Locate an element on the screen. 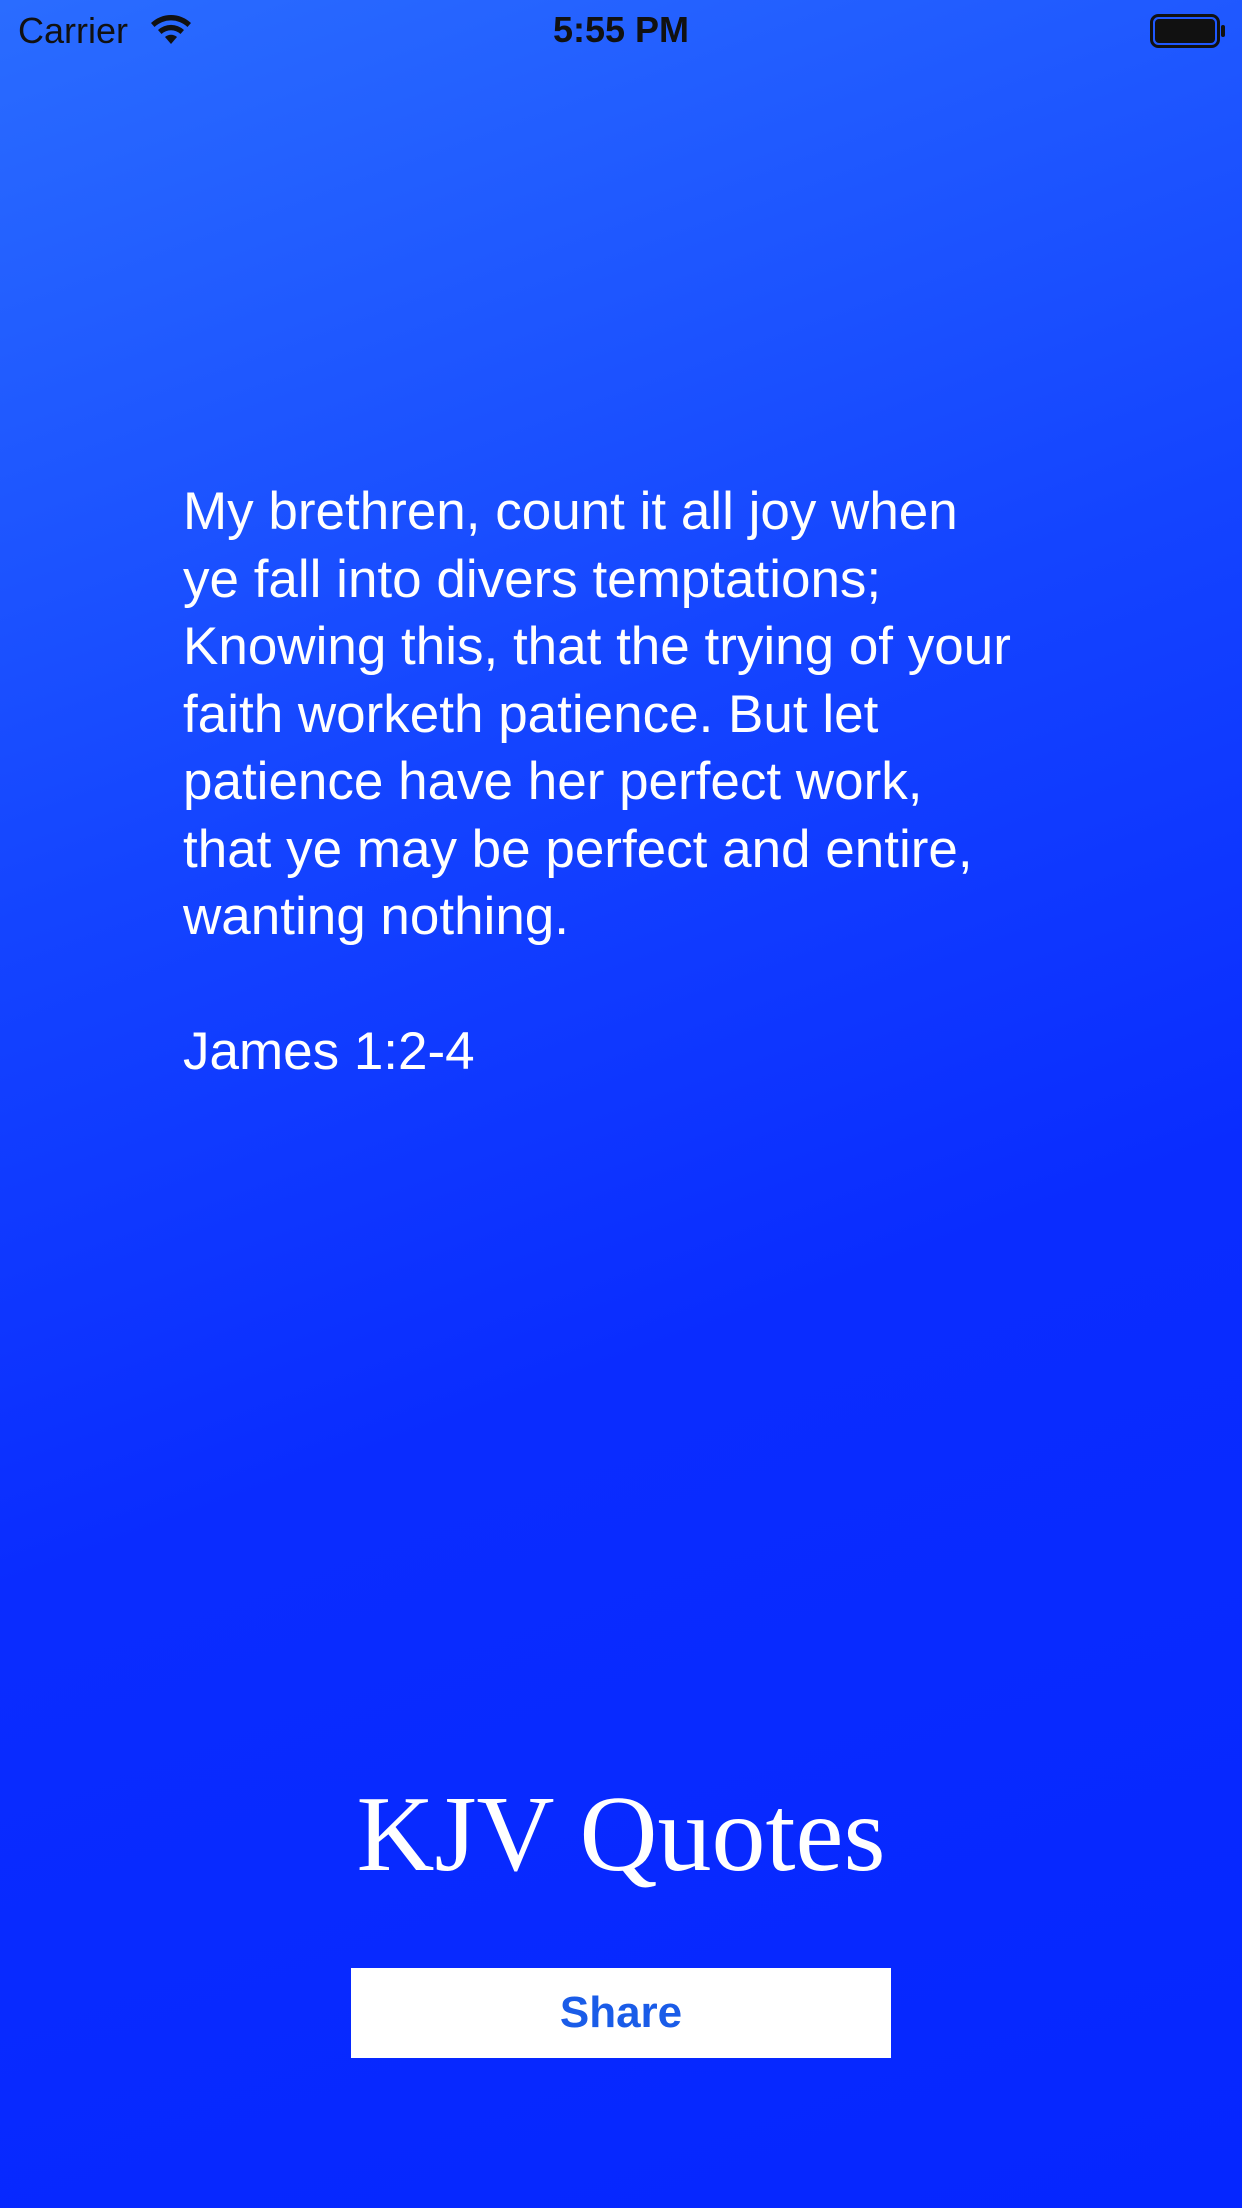 The width and height of the screenshot is (1242, 2208). app-title: KJV Quotes is located at coordinates (621, 1834).